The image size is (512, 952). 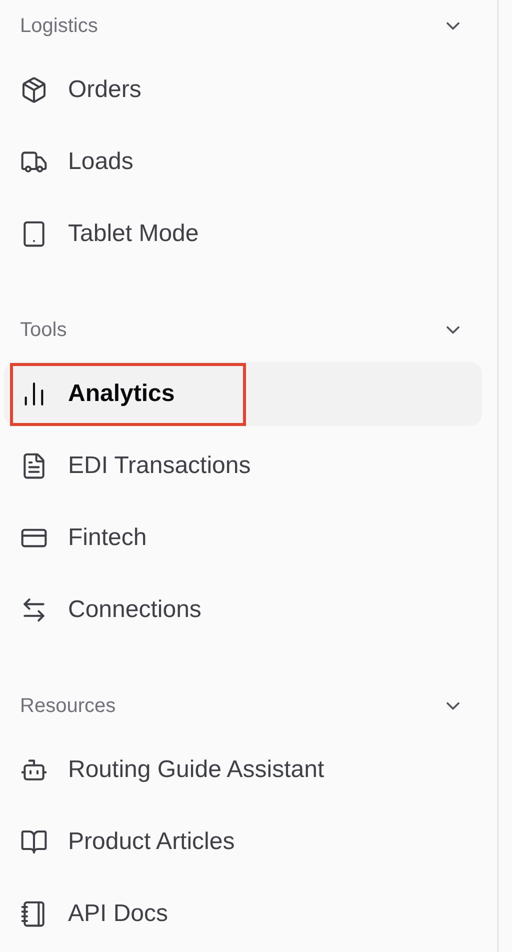 What do you see at coordinates (243, 706) in the screenshot?
I see `section-header: Resources` at bounding box center [243, 706].